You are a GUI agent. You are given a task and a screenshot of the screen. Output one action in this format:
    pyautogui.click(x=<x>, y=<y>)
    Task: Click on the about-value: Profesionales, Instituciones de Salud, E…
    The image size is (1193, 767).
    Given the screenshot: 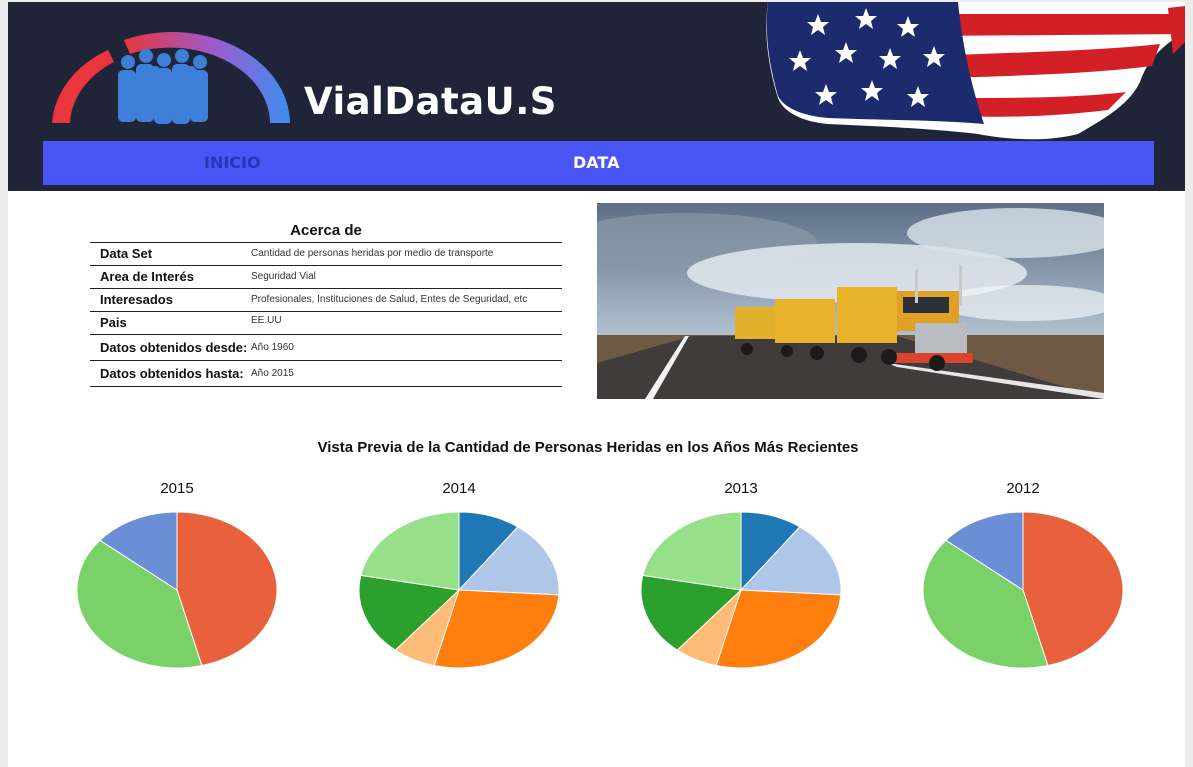 What is the action you would take?
    pyautogui.click(x=406, y=300)
    